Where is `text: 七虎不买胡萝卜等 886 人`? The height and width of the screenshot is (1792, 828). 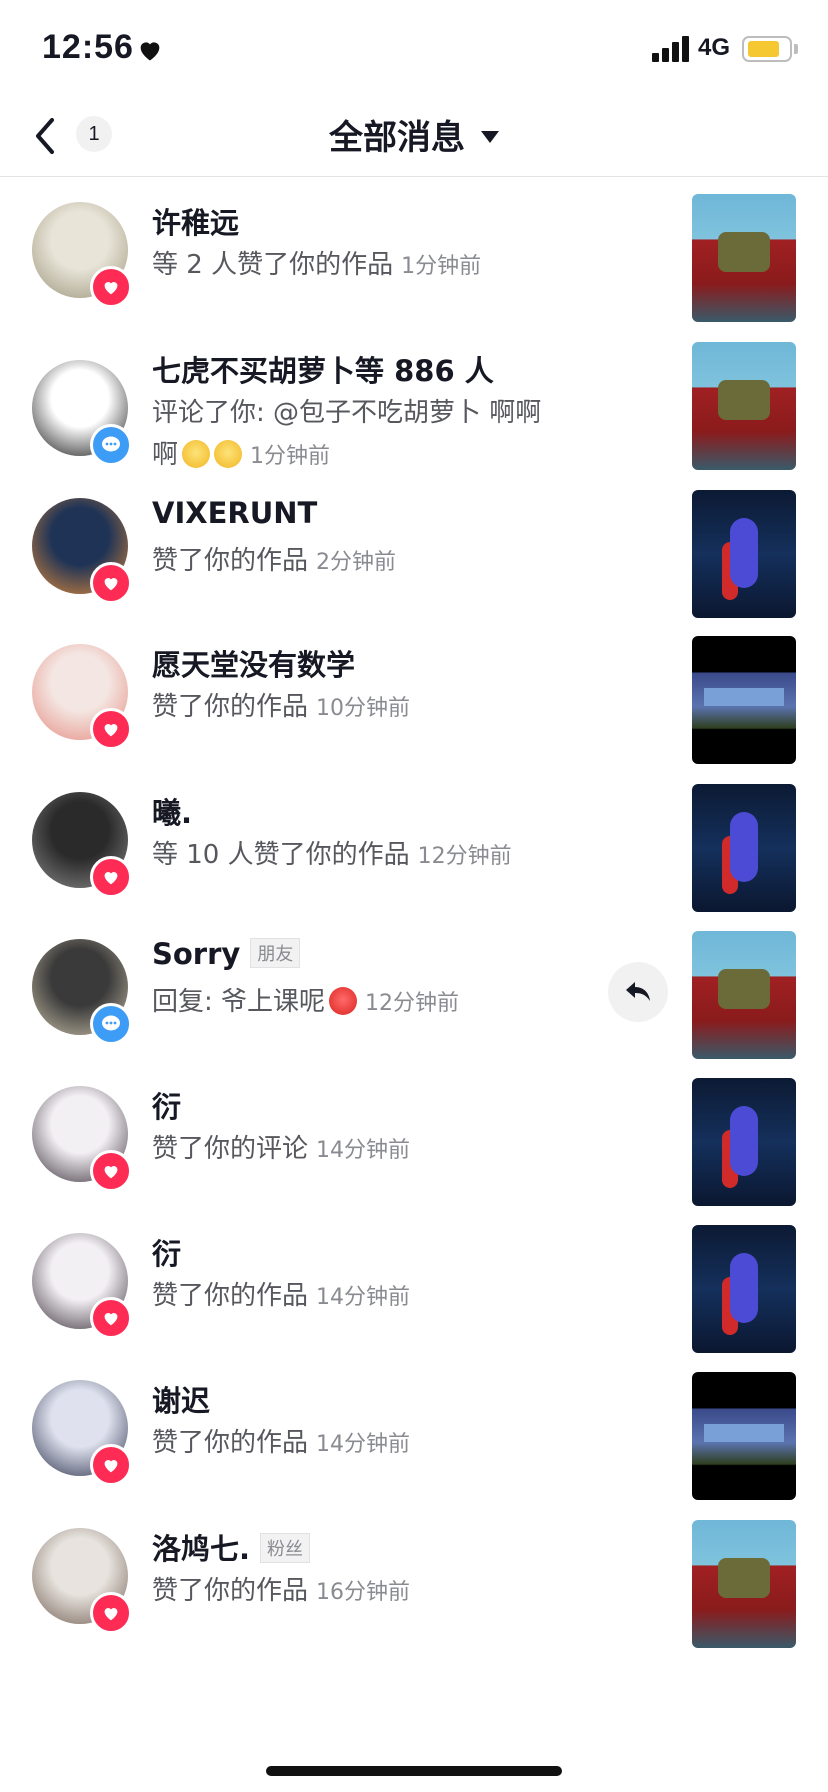 text: 七虎不买胡萝卜等 886 人 is located at coordinates (323, 371).